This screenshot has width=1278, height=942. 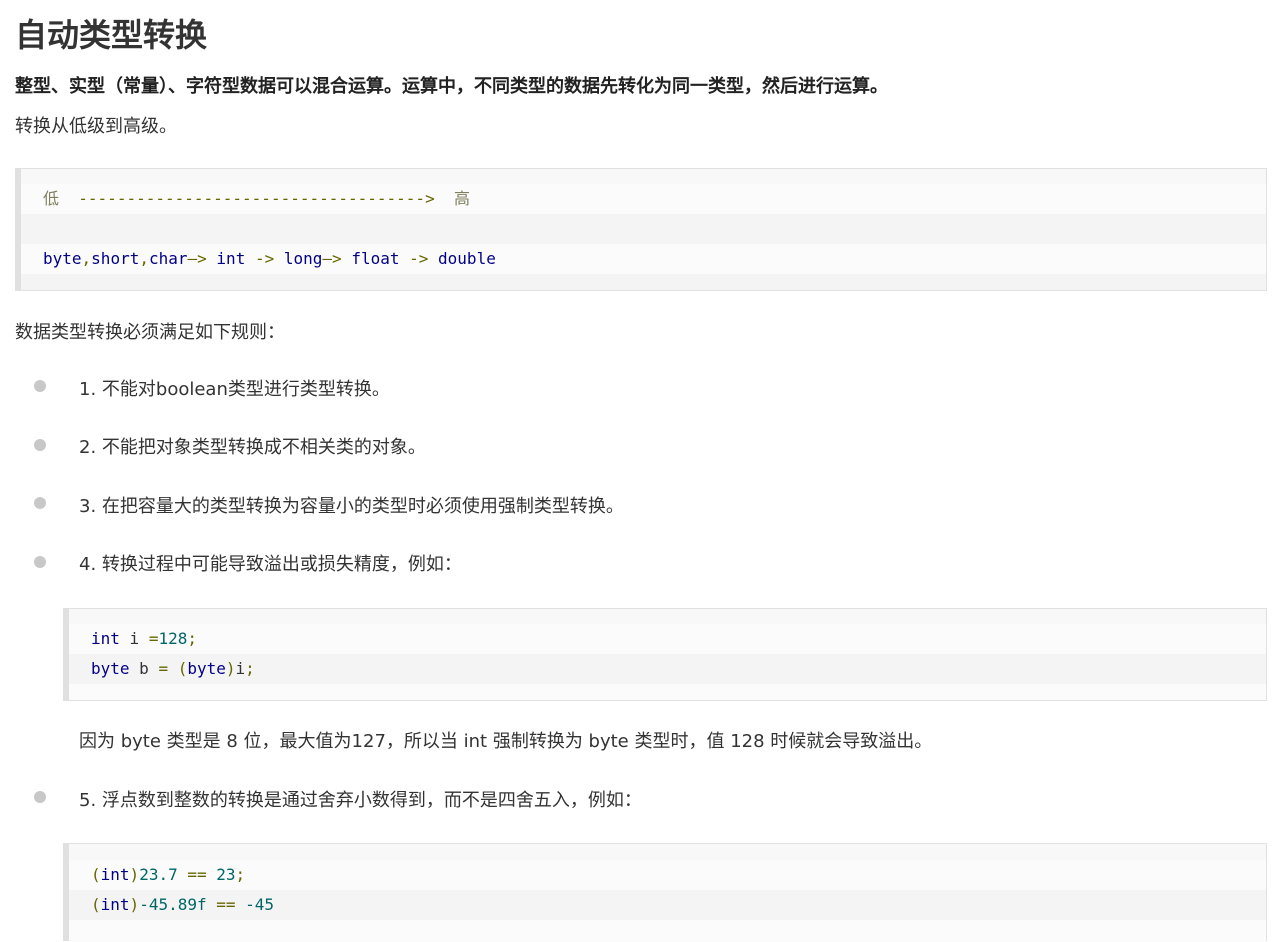 I want to click on number: 128, so click(x=173, y=638).